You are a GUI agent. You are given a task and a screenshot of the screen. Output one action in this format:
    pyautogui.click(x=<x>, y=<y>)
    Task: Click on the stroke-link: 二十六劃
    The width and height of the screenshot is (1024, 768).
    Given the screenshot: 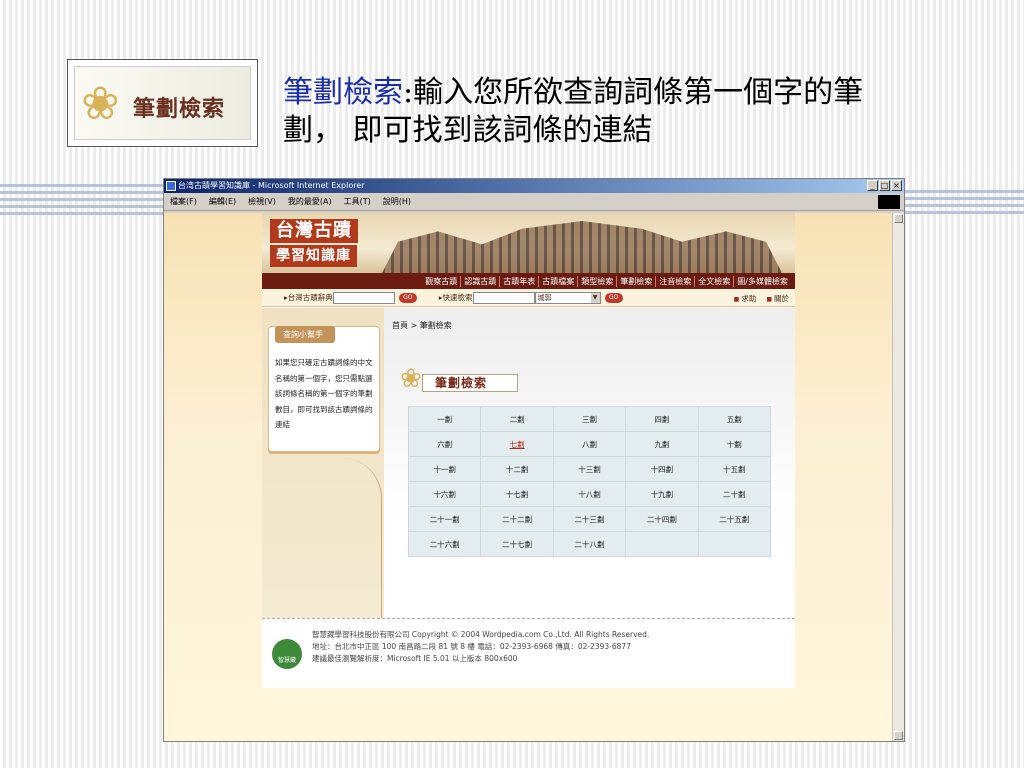 What is the action you would take?
    pyautogui.click(x=445, y=544)
    